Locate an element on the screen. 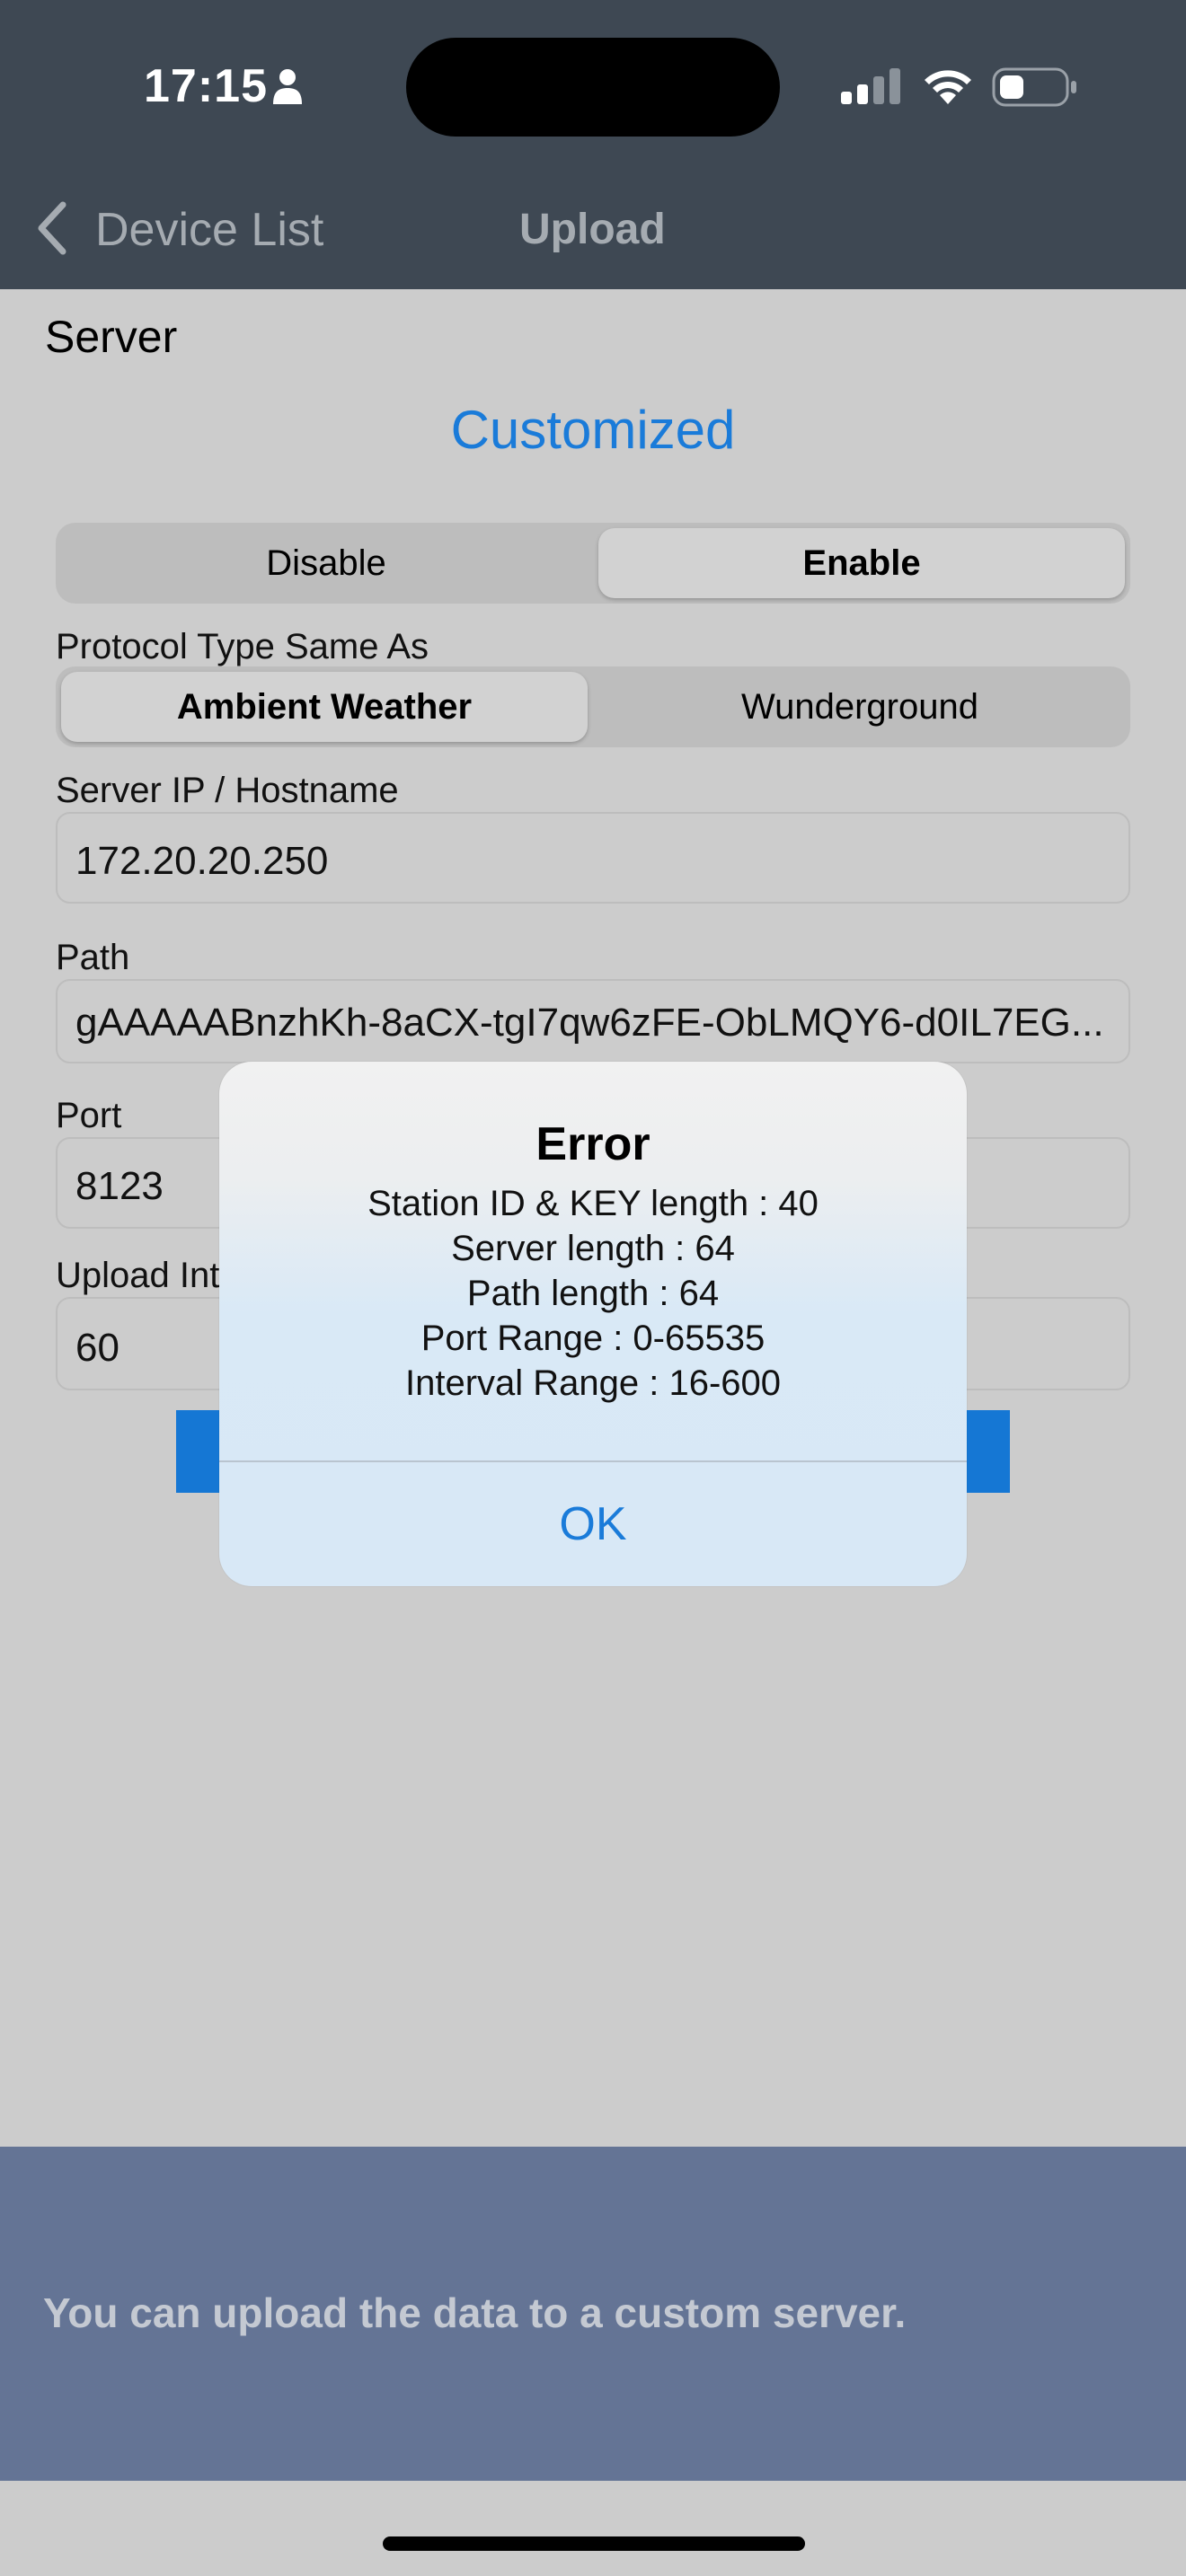 The width and height of the screenshot is (1186, 2576). interval-input-value: 60 is located at coordinates (97, 1348).